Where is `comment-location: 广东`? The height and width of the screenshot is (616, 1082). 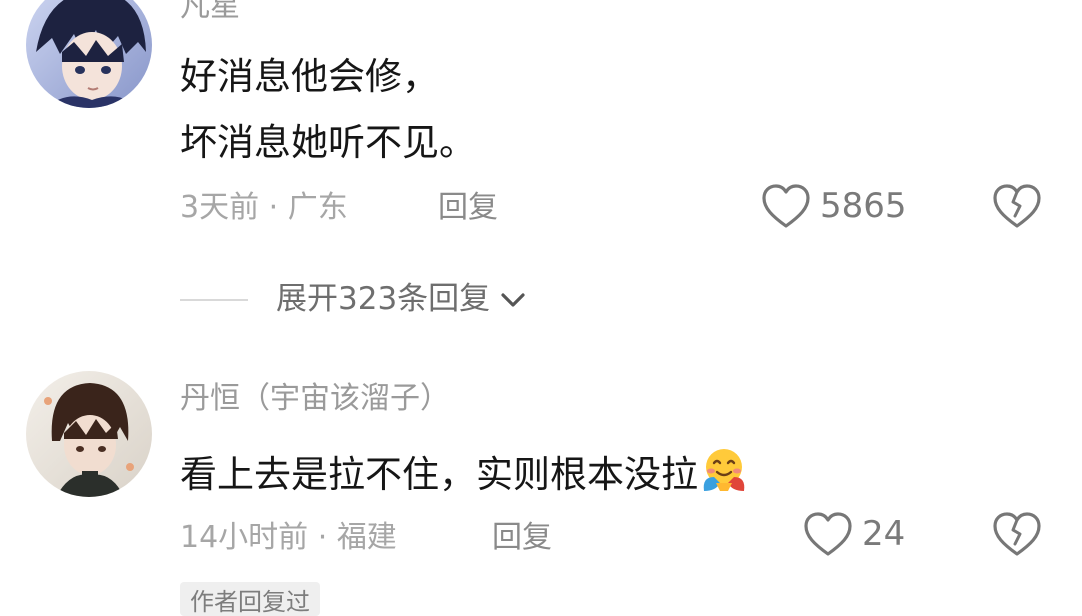 comment-location: 广东 is located at coordinates (317, 207).